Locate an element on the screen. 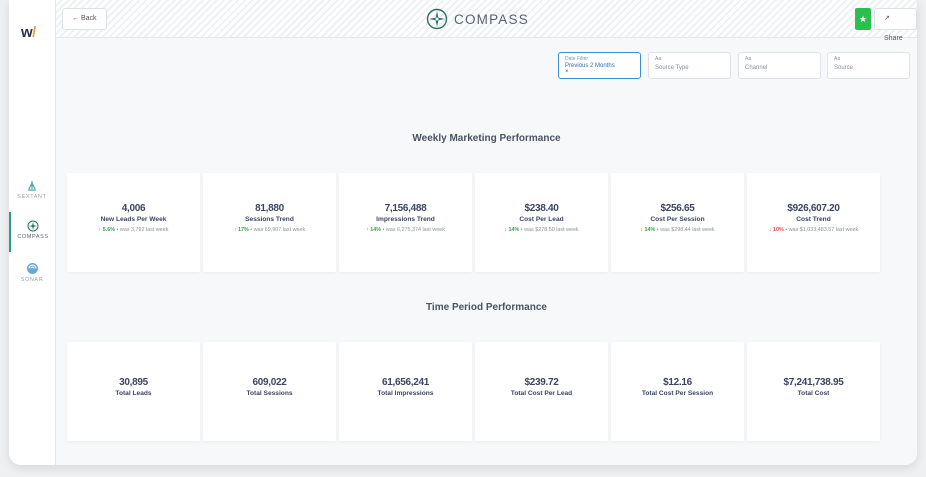 This screenshot has height=477, width=926. metric-label: Total Leads is located at coordinates (133, 393).